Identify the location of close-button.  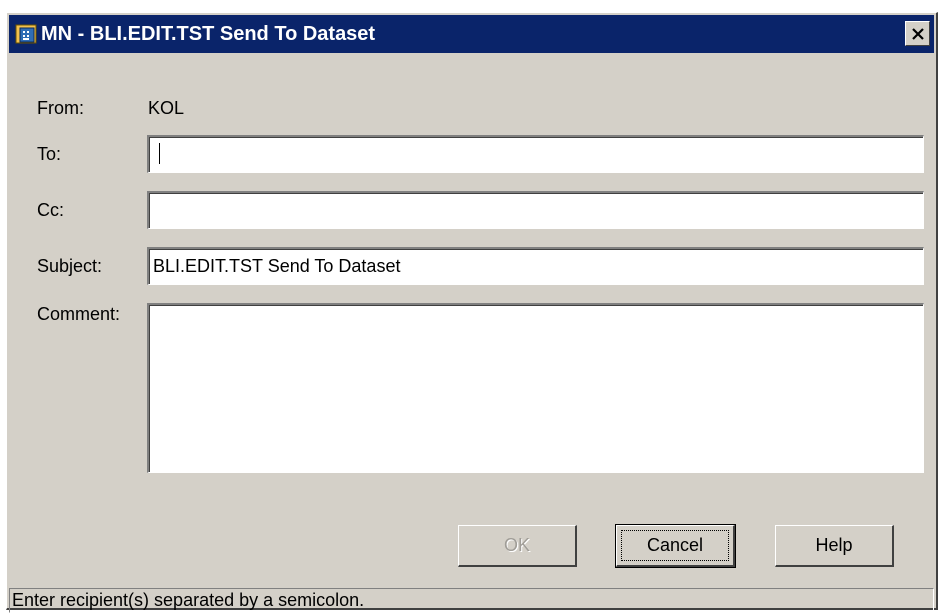
(917, 33).